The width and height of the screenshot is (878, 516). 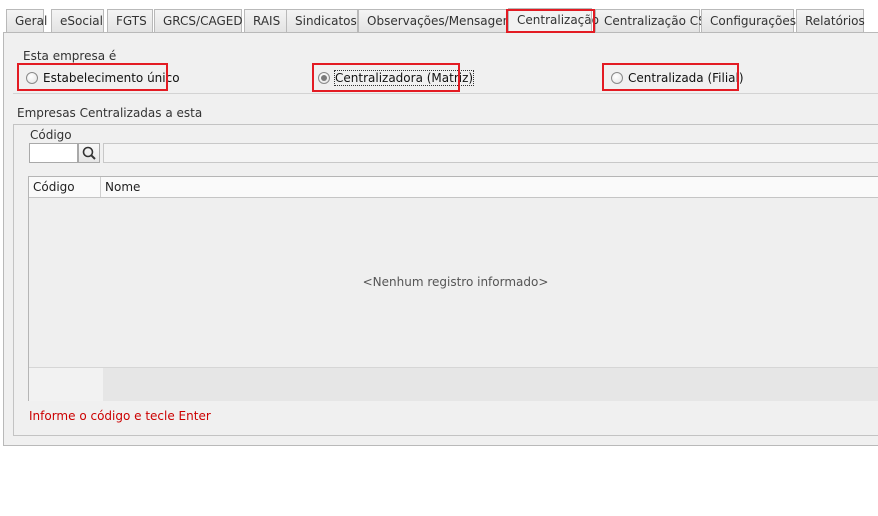 I want to click on radio-centralizadora-matriz: Centralizadora (Matriz), so click(x=396, y=78).